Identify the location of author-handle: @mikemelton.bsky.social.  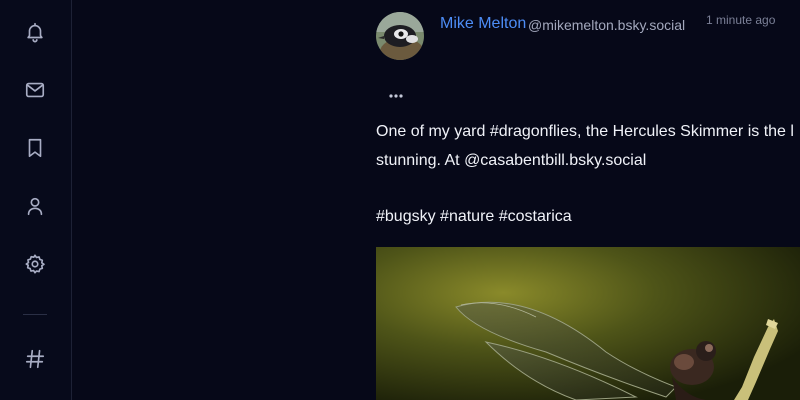
(606, 25).